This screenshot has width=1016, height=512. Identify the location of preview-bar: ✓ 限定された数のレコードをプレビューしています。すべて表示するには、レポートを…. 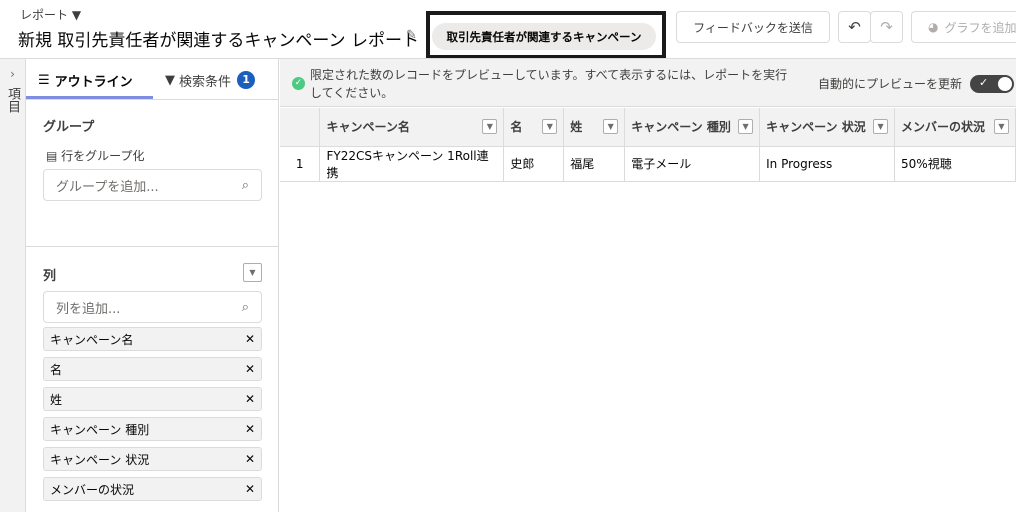
(648, 83).